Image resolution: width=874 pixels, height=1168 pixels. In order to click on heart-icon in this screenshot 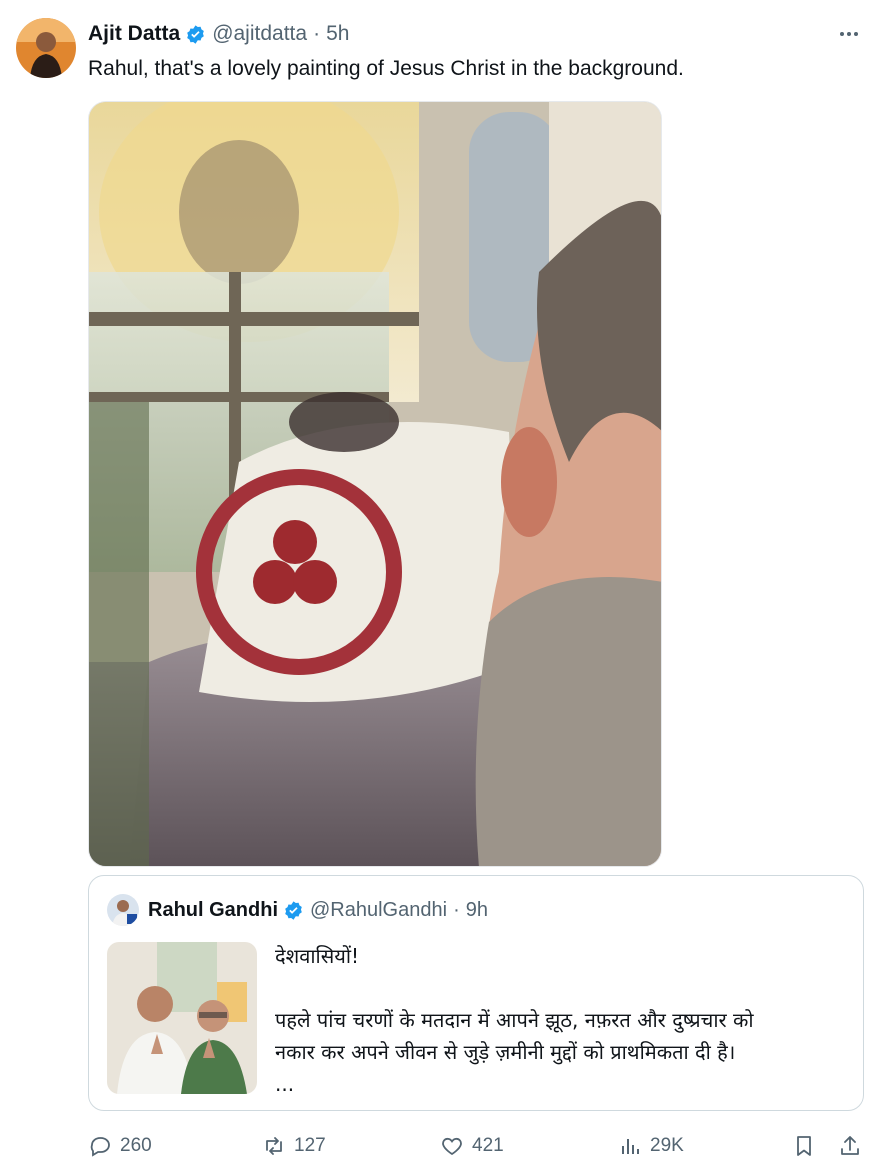, I will do `click(452, 1146)`.